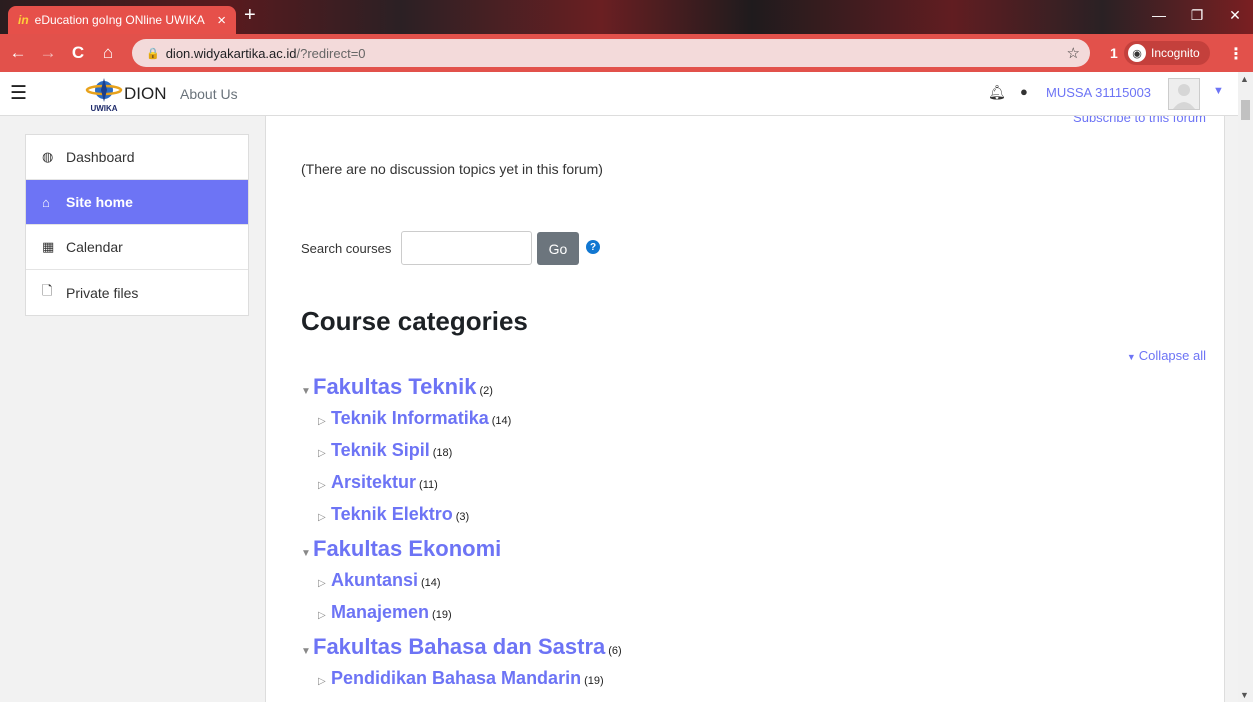 This screenshot has width=1253, height=702. I want to click on category-count: (6), so click(615, 651).